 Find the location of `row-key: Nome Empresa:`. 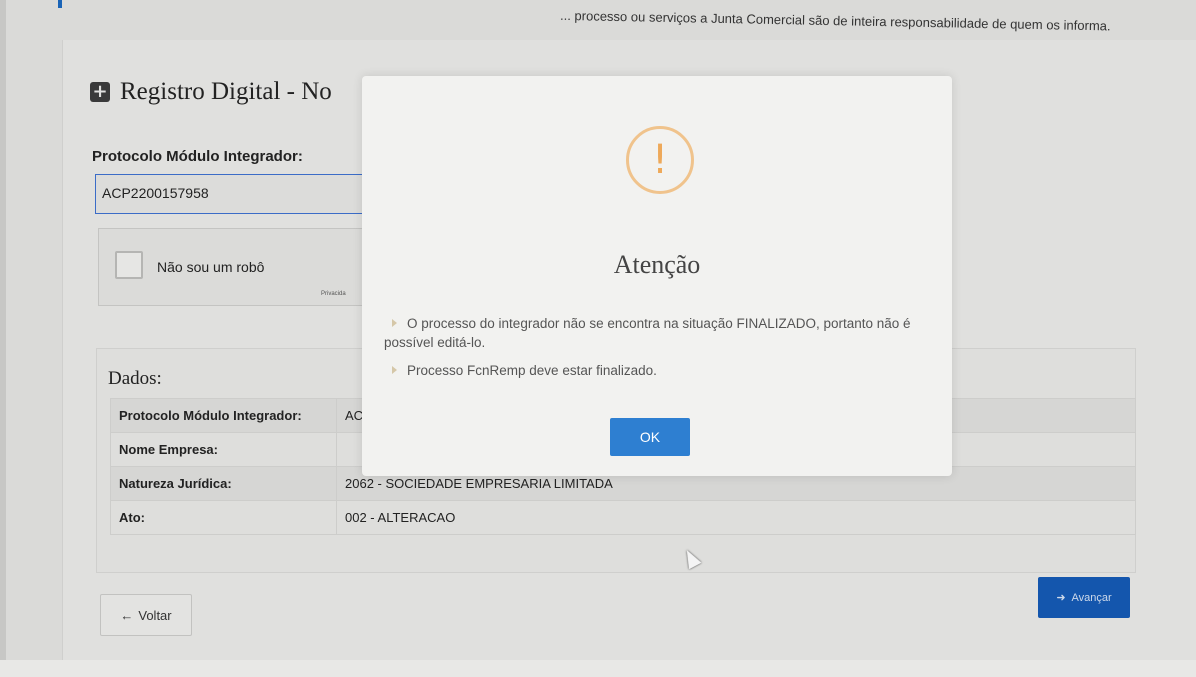

row-key: Nome Empresa: is located at coordinates (223, 449).